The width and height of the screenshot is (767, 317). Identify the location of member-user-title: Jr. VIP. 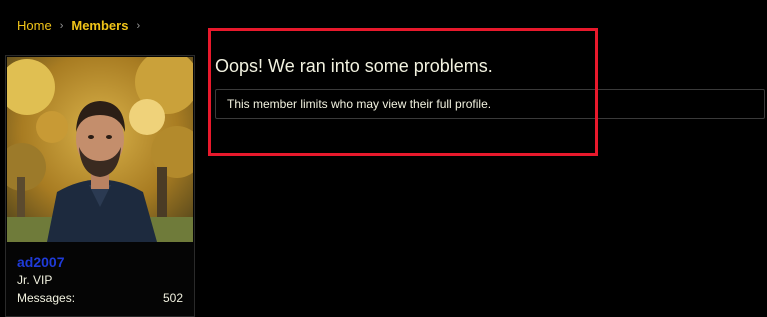
(35, 280).